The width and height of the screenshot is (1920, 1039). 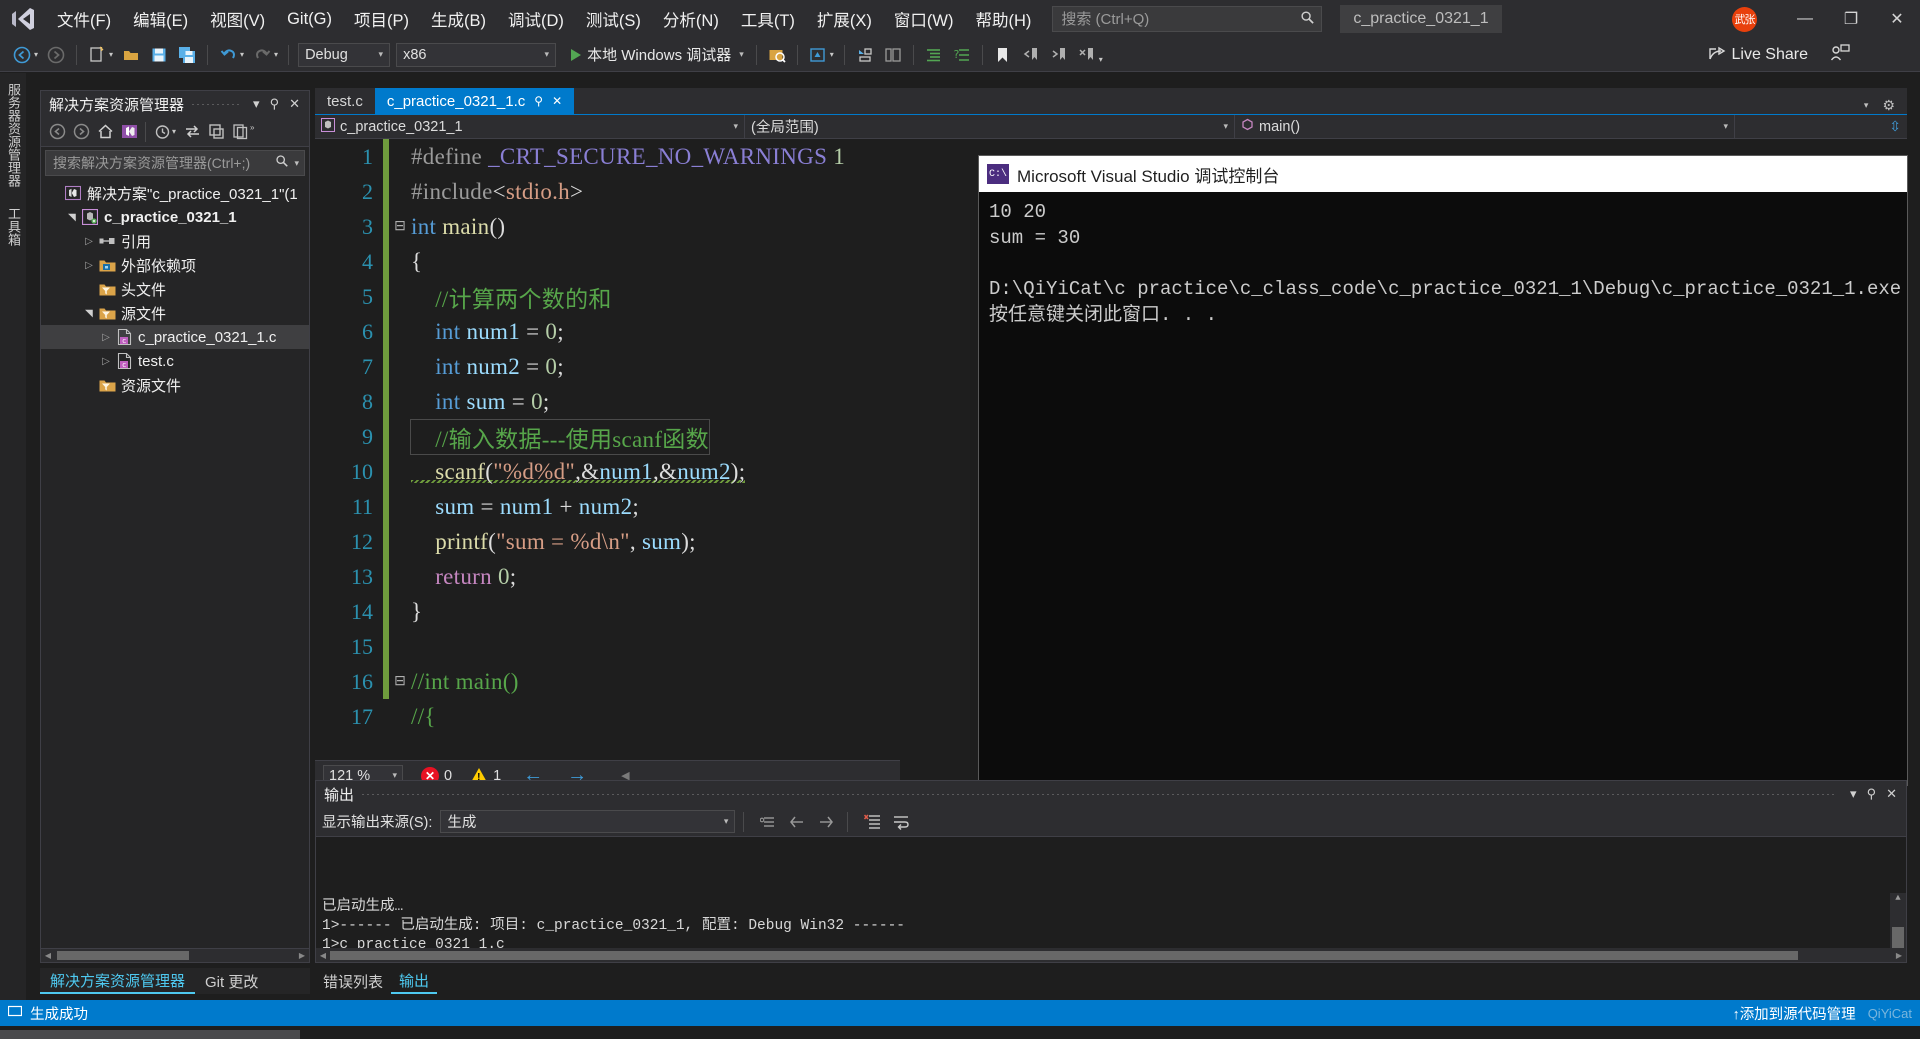 I want to click on redo-icon, so click(x=262, y=55).